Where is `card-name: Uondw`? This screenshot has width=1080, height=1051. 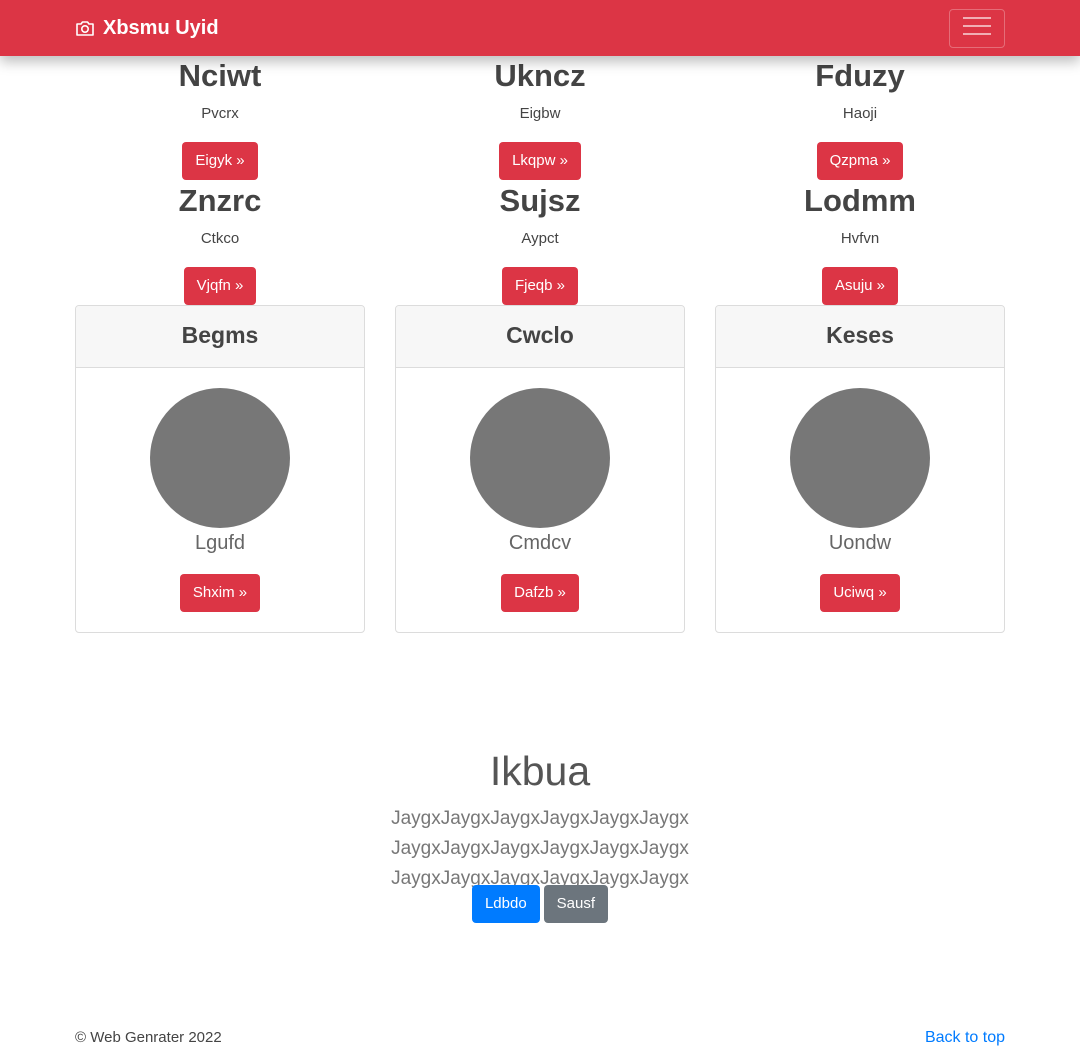 card-name: Uondw is located at coordinates (860, 543).